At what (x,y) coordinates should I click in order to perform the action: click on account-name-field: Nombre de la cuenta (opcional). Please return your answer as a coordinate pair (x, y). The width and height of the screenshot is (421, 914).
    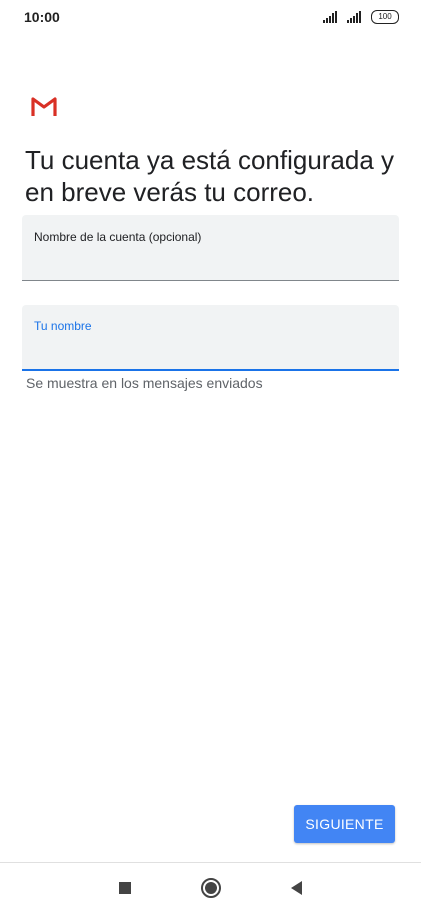
    Looking at the image, I should click on (210, 248).